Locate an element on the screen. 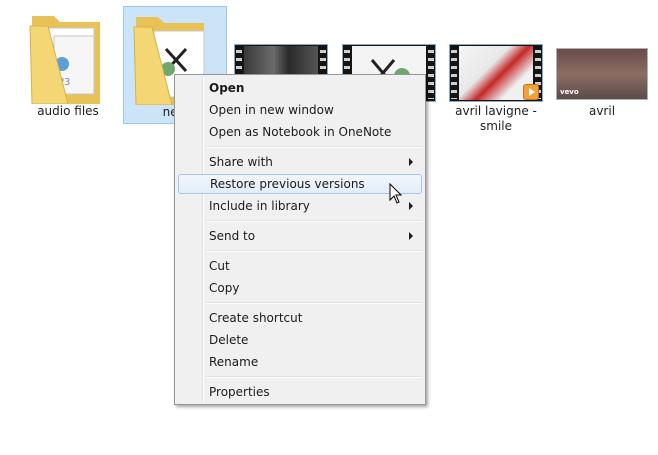  mouse-pointer-icon is located at coordinates (396, 193).